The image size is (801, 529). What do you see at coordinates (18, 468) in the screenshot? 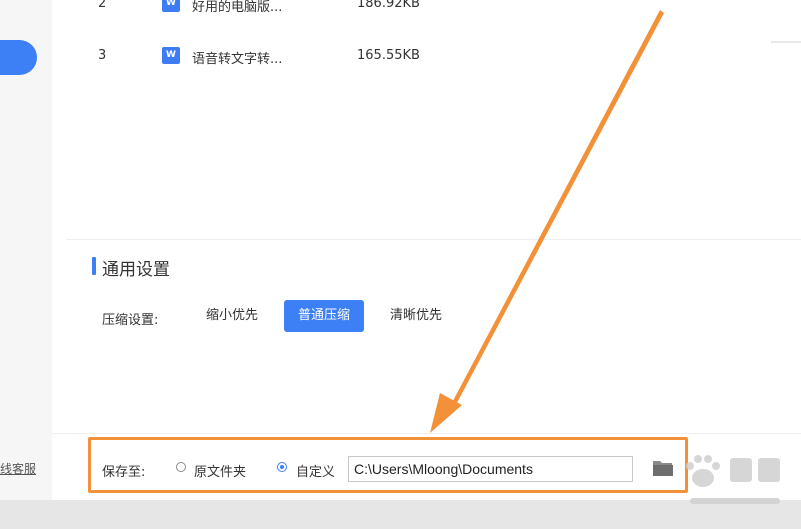
I see `online-service-link: 线客服` at bounding box center [18, 468].